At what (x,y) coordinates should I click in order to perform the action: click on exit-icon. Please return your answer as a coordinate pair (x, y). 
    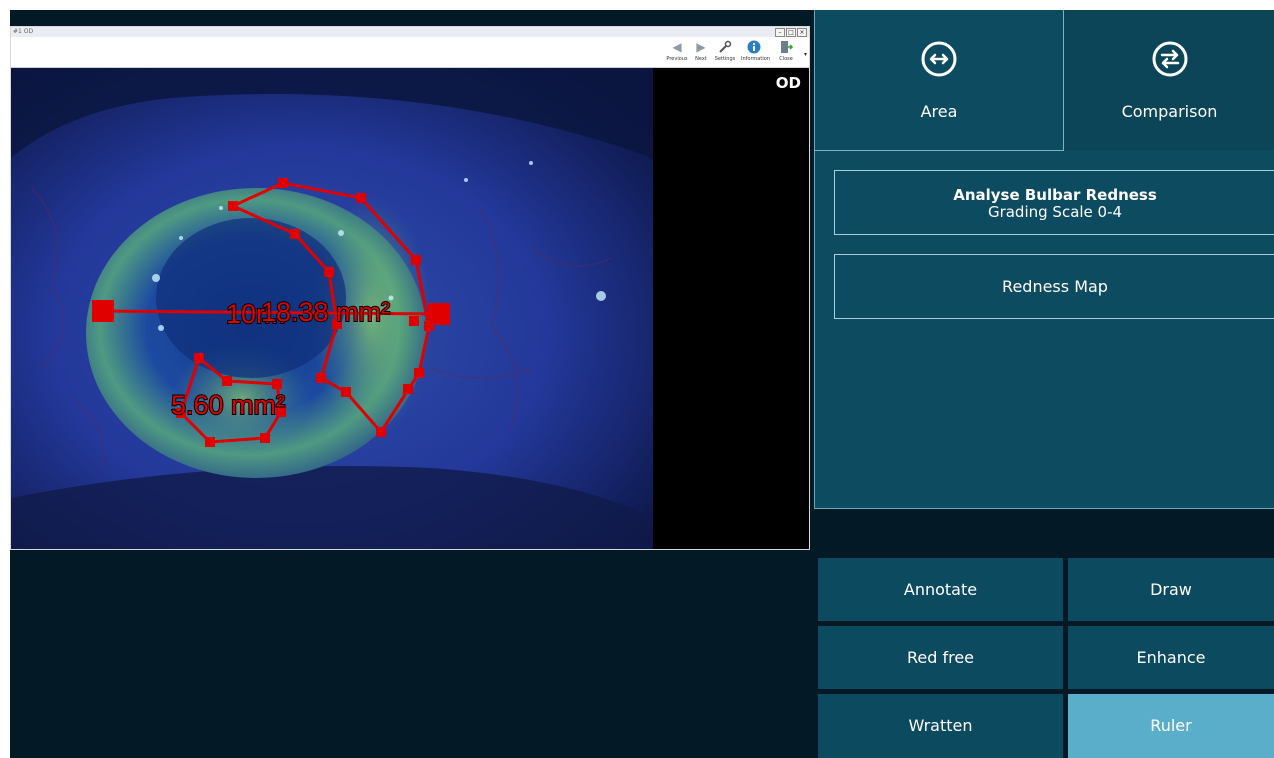
    Looking at the image, I should click on (786, 47).